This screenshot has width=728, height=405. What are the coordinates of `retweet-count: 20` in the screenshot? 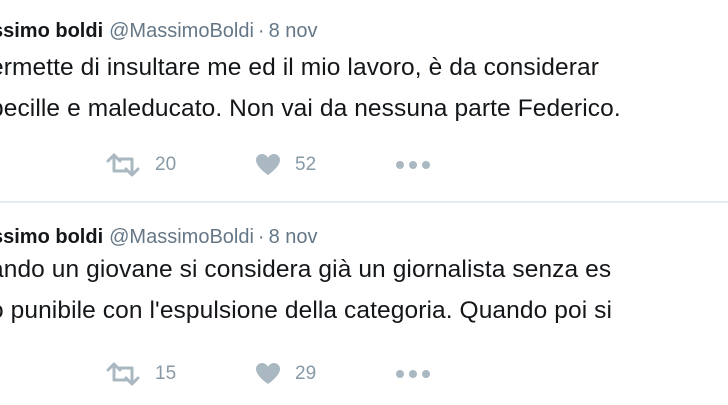 It's located at (166, 164).